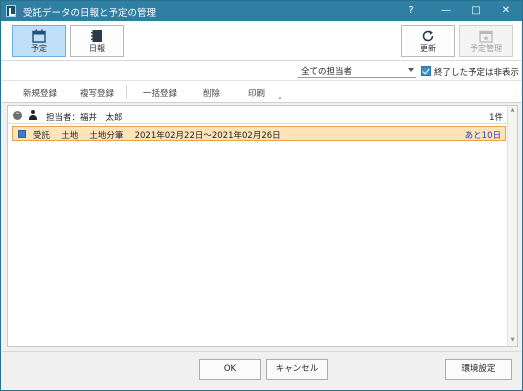 This screenshot has height=391, width=523. Describe the element at coordinates (411, 70) in the screenshot. I see `chevron-down-icon` at that location.